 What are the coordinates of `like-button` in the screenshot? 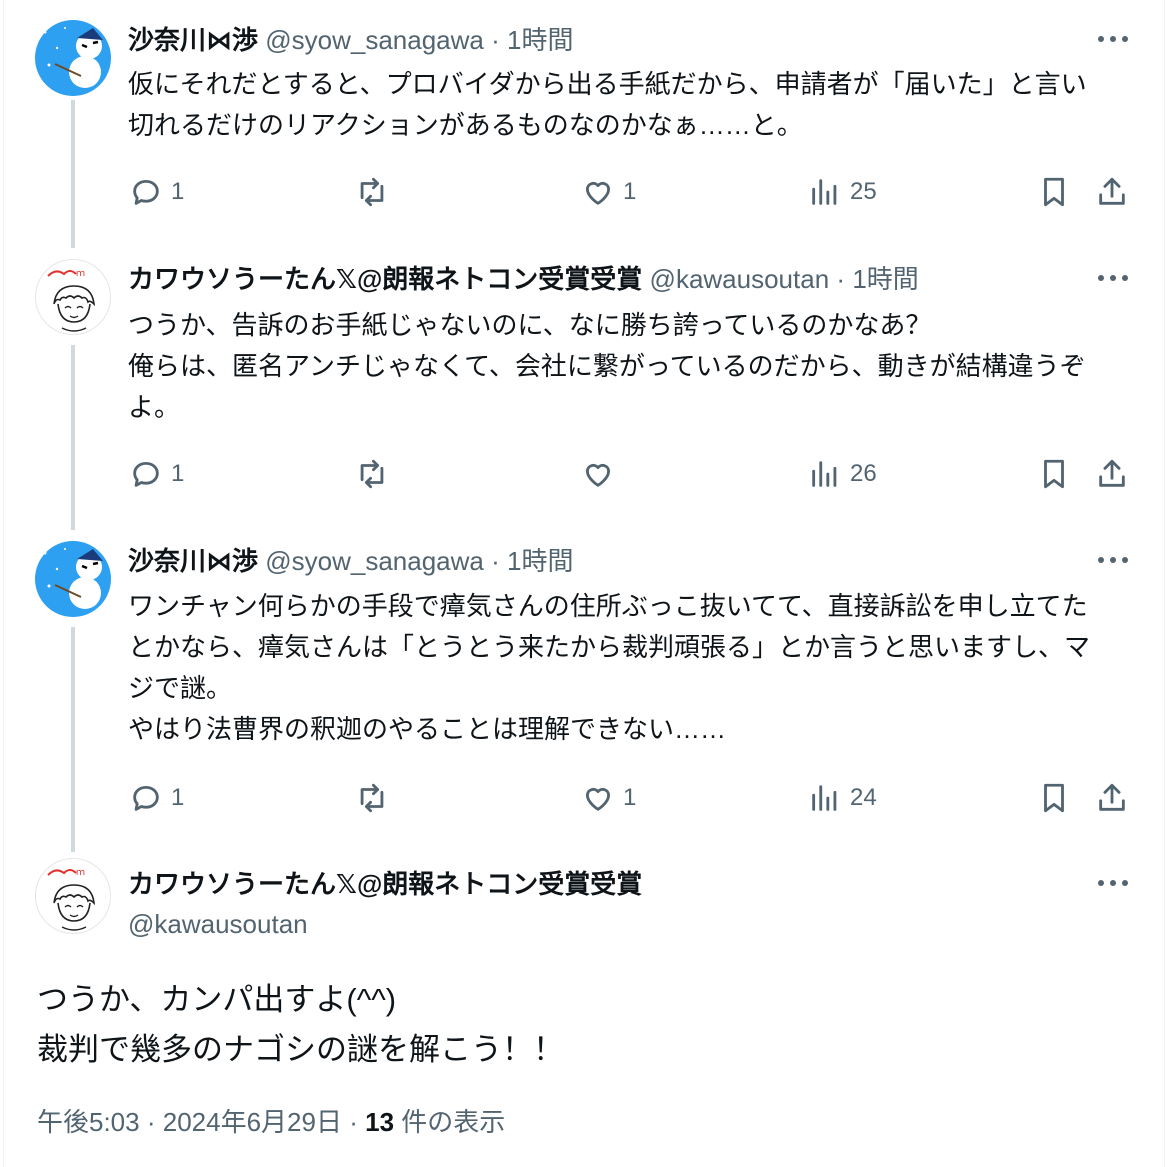 It's located at (602, 474).